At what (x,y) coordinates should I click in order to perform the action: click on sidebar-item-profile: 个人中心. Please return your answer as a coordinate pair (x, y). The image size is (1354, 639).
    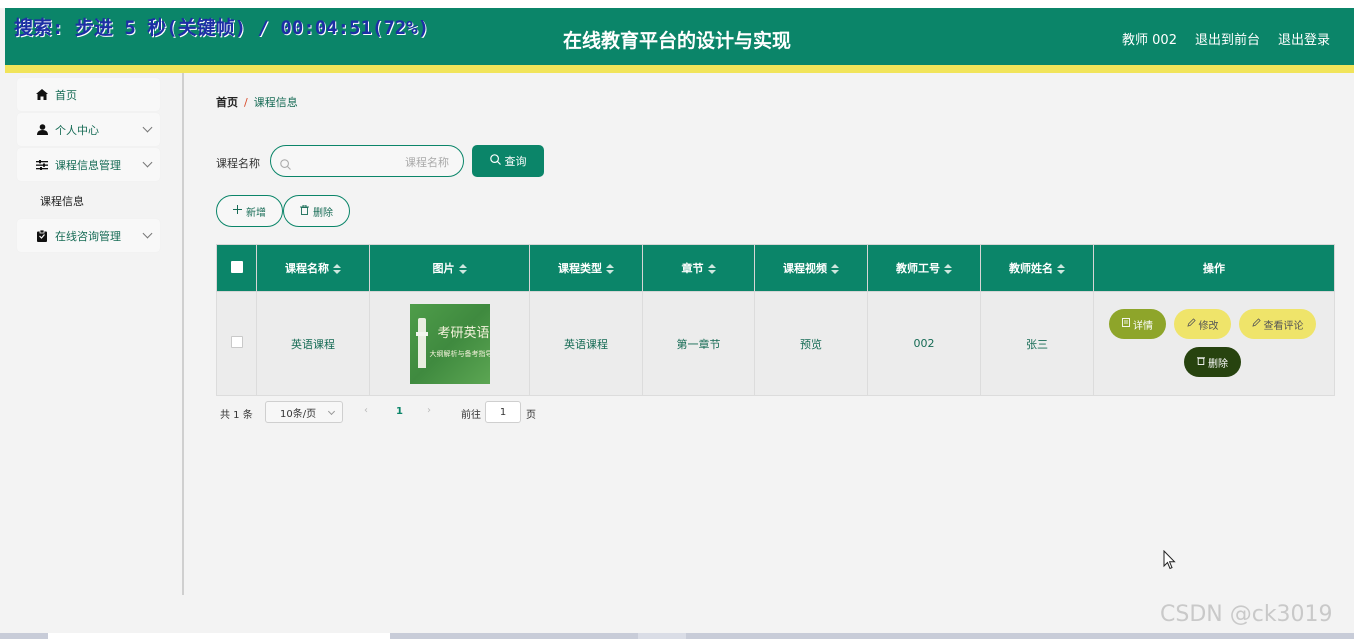
    Looking at the image, I should click on (88, 129).